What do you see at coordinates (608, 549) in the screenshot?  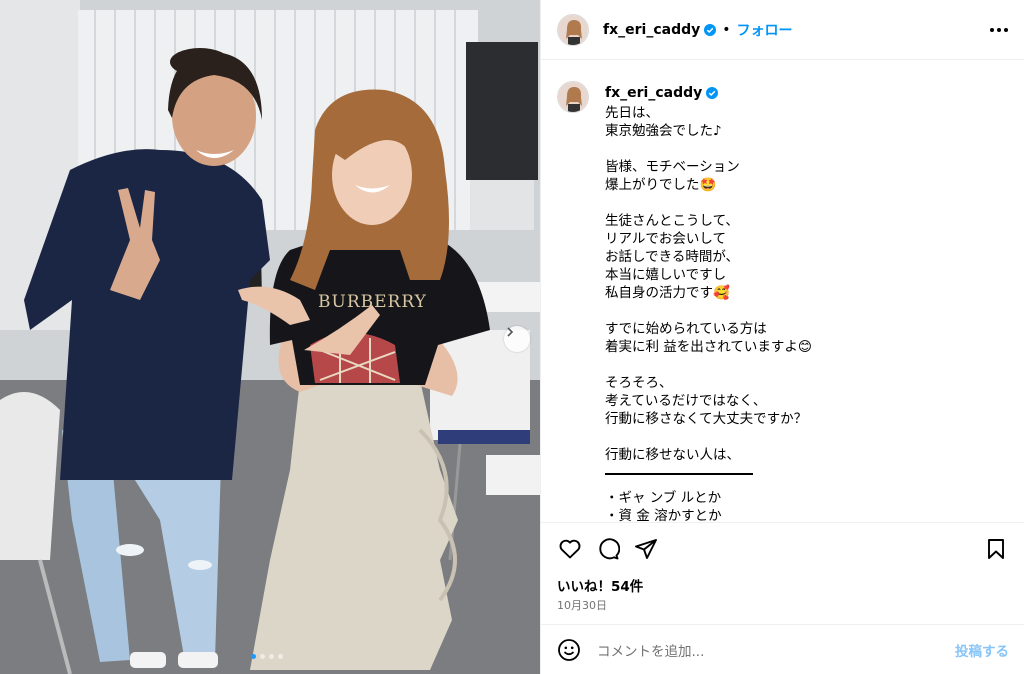 I see `comment-icon` at bounding box center [608, 549].